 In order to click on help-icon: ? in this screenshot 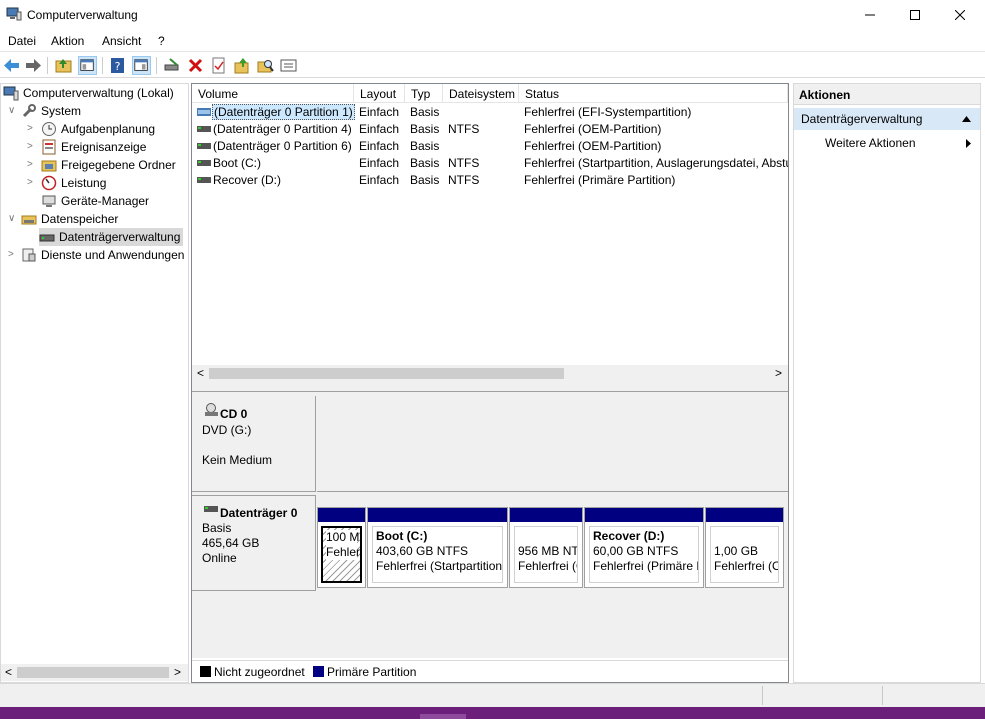, I will do `click(117, 65)`.